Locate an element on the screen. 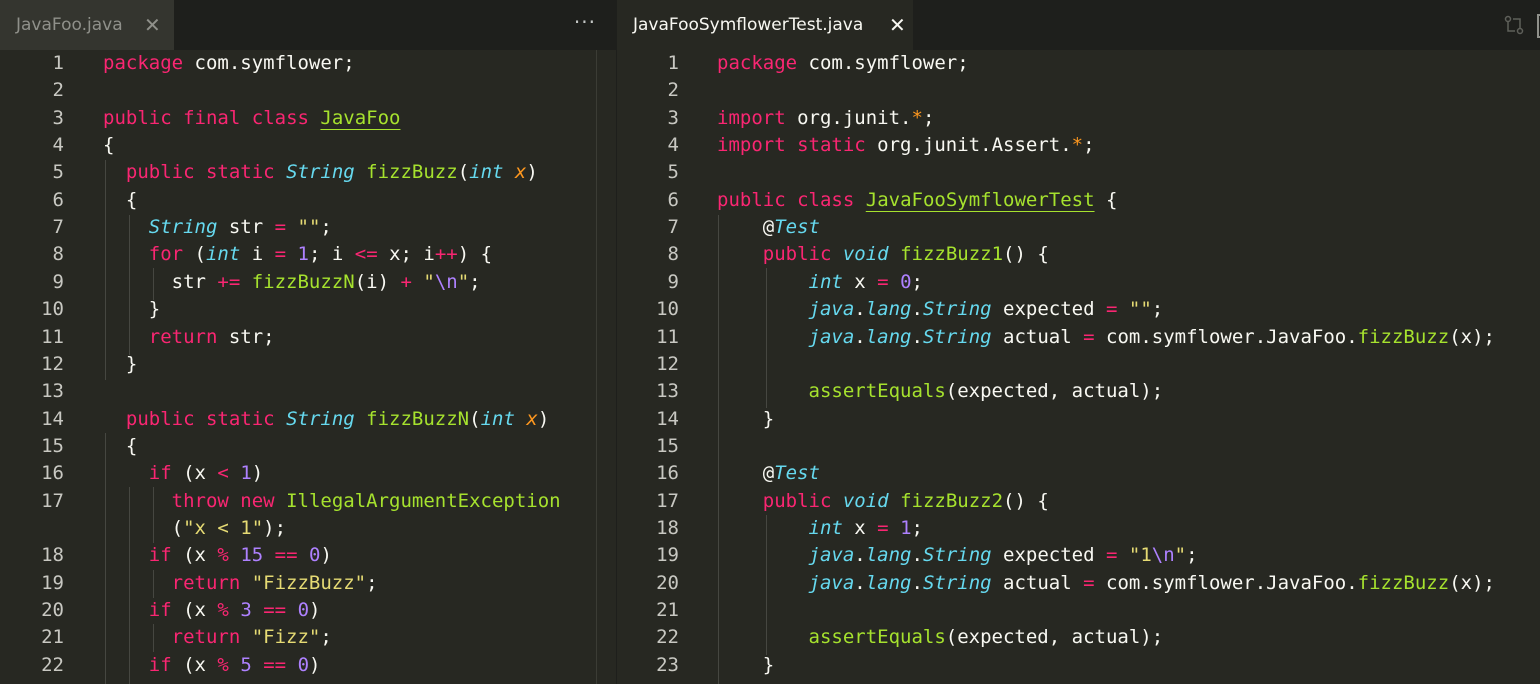 Image resolution: width=1540 pixels, height=684 pixels. code-line: 17 public void fizzBuzz2() { is located at coordinates (1078, 501).